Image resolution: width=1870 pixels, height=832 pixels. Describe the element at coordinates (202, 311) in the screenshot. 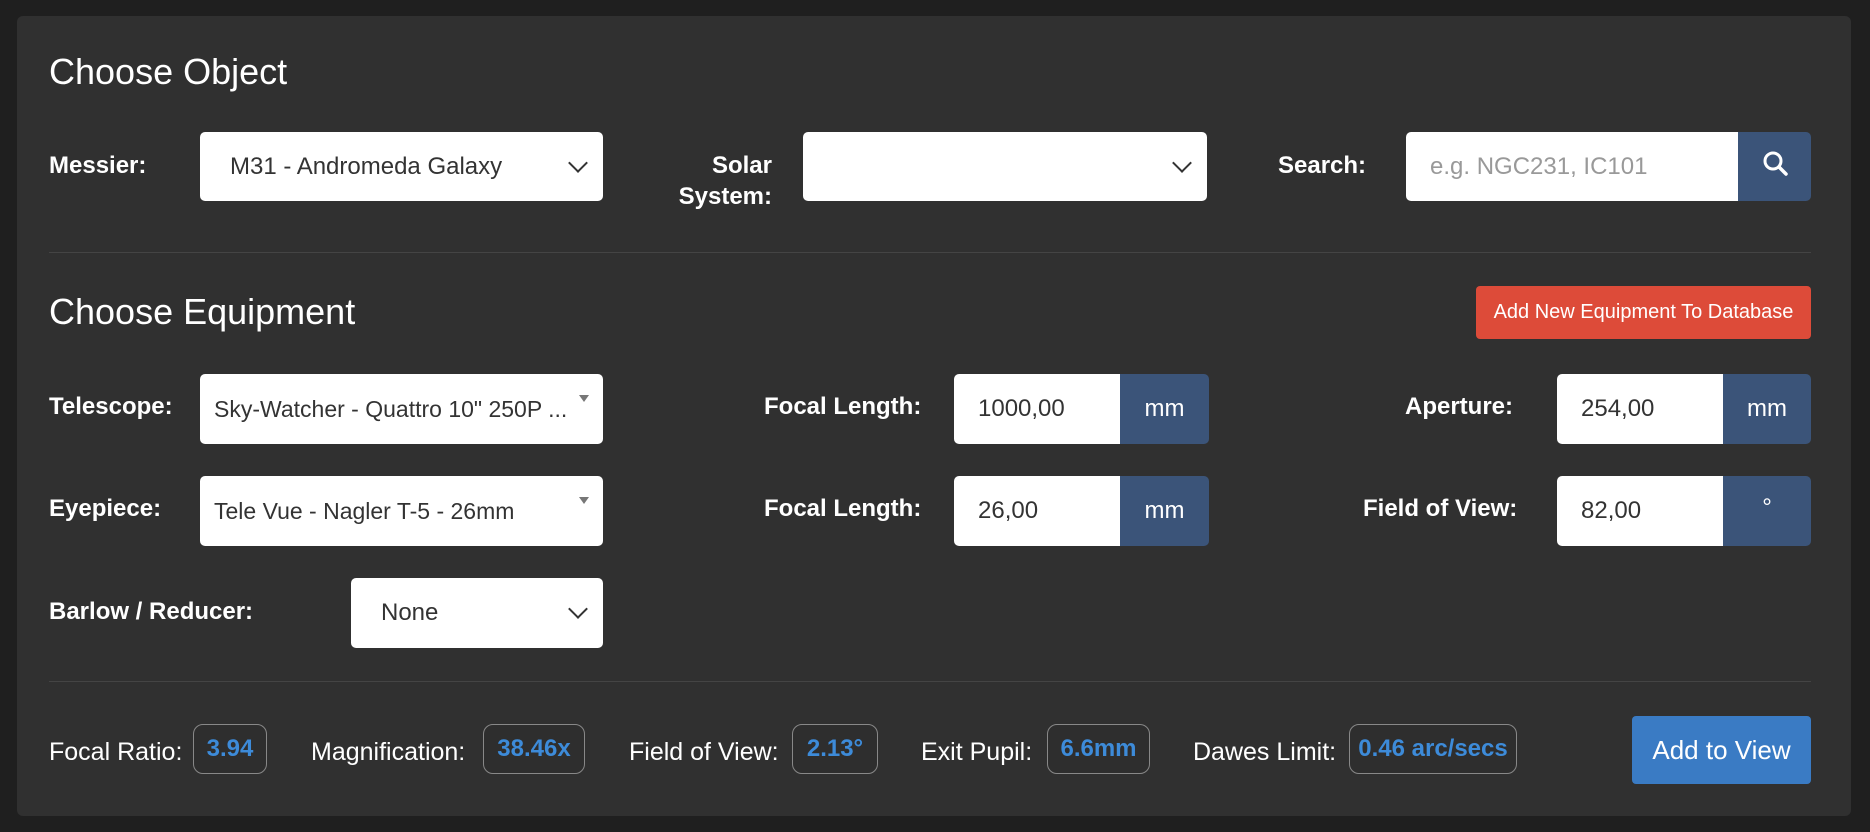

I see `choose-equipment-heading: Choose Equipment` at that location.